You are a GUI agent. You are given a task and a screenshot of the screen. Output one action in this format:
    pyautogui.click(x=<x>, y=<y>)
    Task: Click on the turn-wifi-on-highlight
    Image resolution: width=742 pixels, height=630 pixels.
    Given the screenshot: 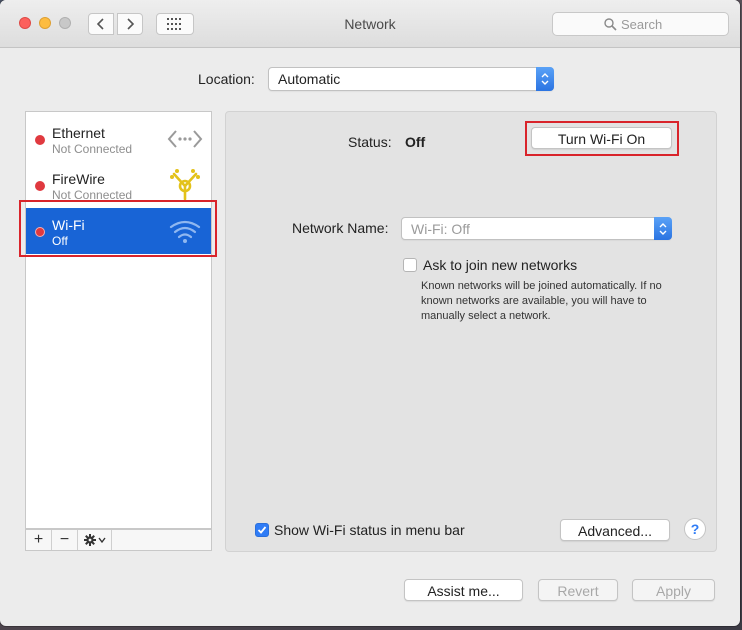 What is the action you would take?
    pyautogui.click(x=602, y=138)
    